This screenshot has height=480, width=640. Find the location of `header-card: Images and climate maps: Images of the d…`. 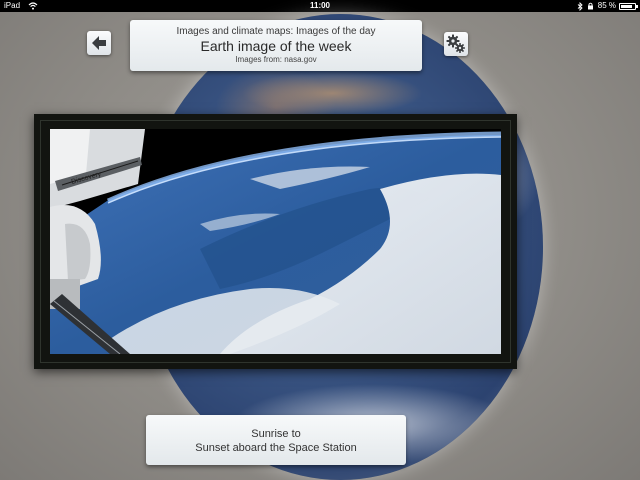

header-card: Images and climate maps: Images of the d… is located at coordinates (276, 45).